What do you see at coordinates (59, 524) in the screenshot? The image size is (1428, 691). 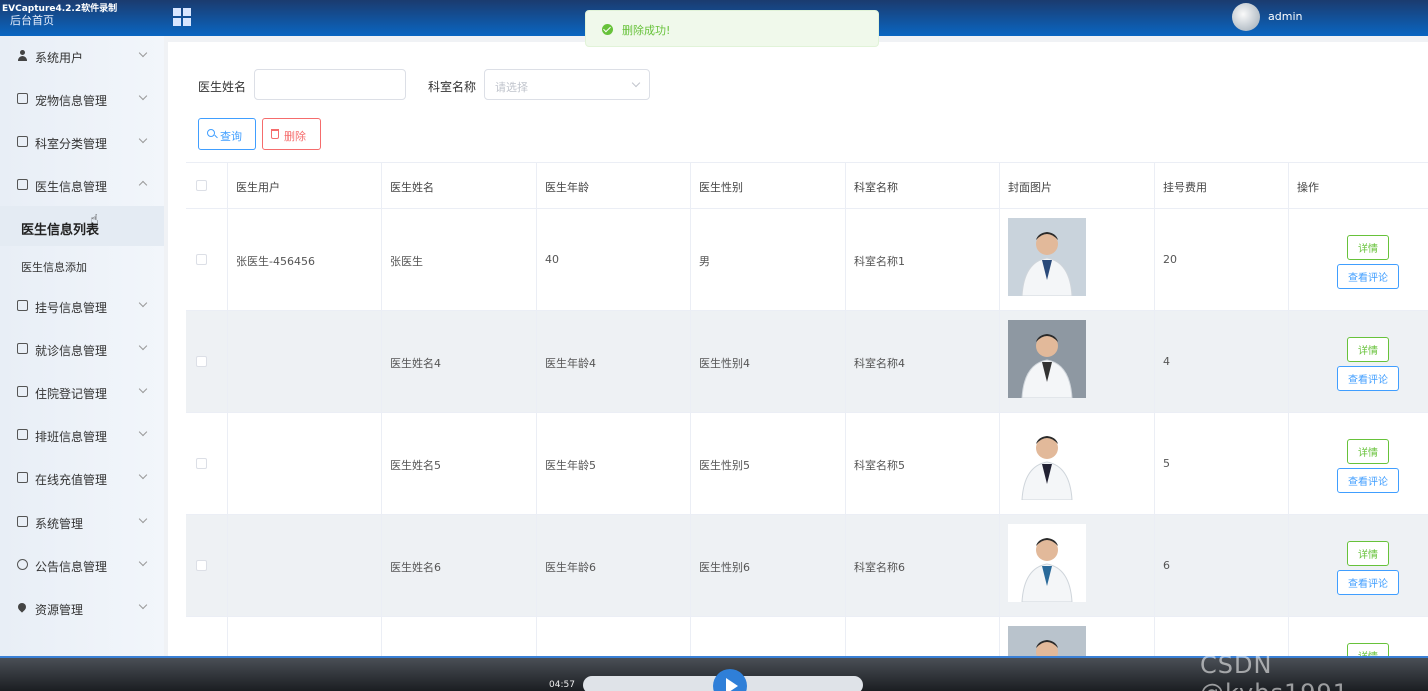 I see `sidebar-item-label: 系统管理` at bounding box center [59, 524].